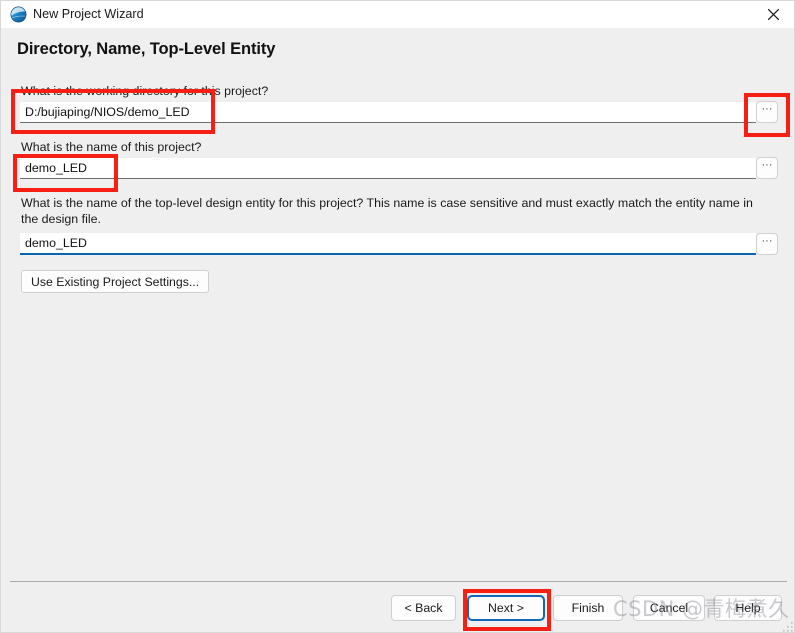 The width and height of the screenshot is (795, 633). Describe the element at coordinates (388, 244) in the screenshot. I see `top-level-entity-input` at that location.